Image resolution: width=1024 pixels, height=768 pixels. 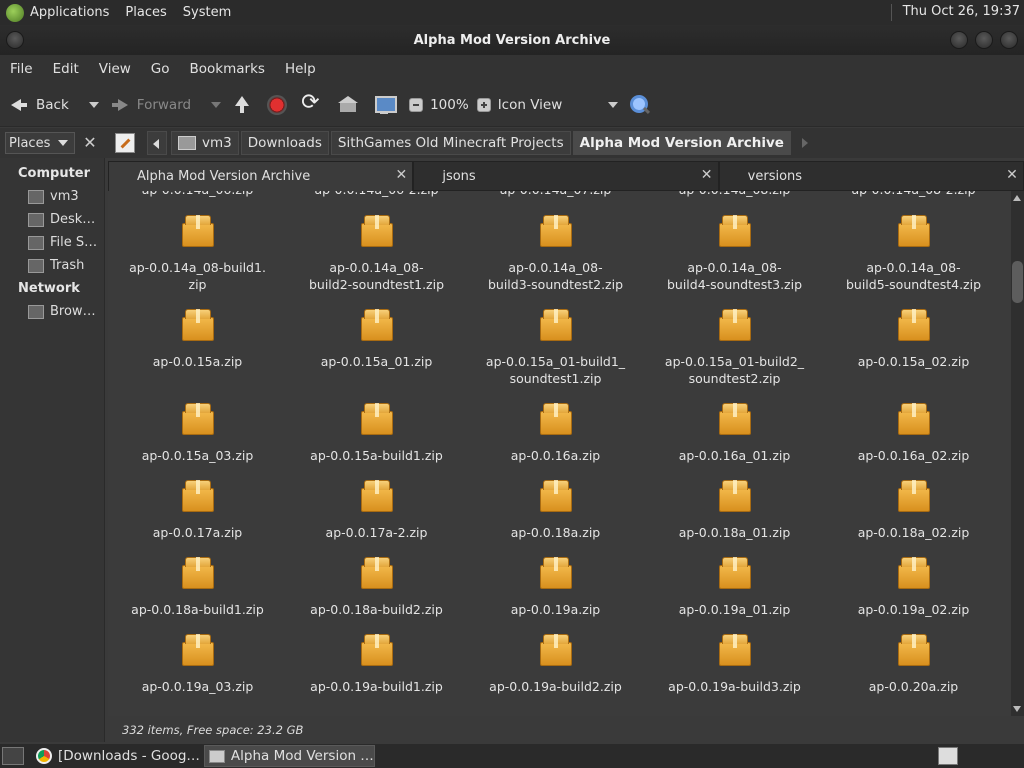 I want to click on show-desktop-icon, so click(x=13, y=756).